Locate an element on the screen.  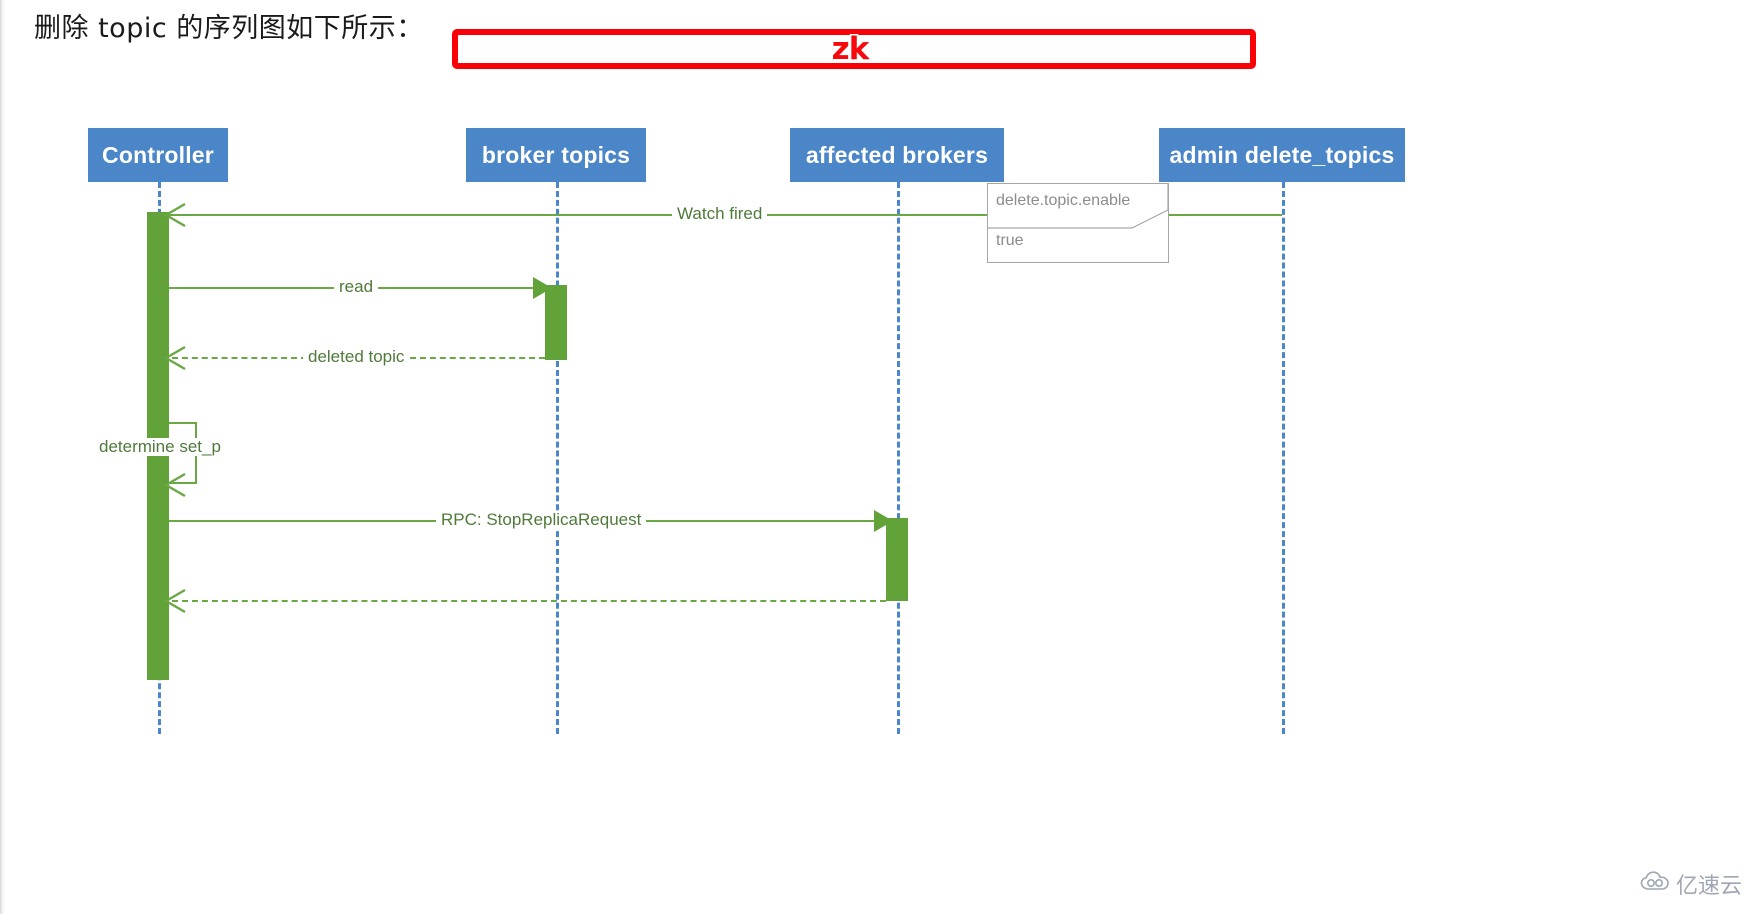
lifeline-broker-topics is located at coordinates (557, 458).